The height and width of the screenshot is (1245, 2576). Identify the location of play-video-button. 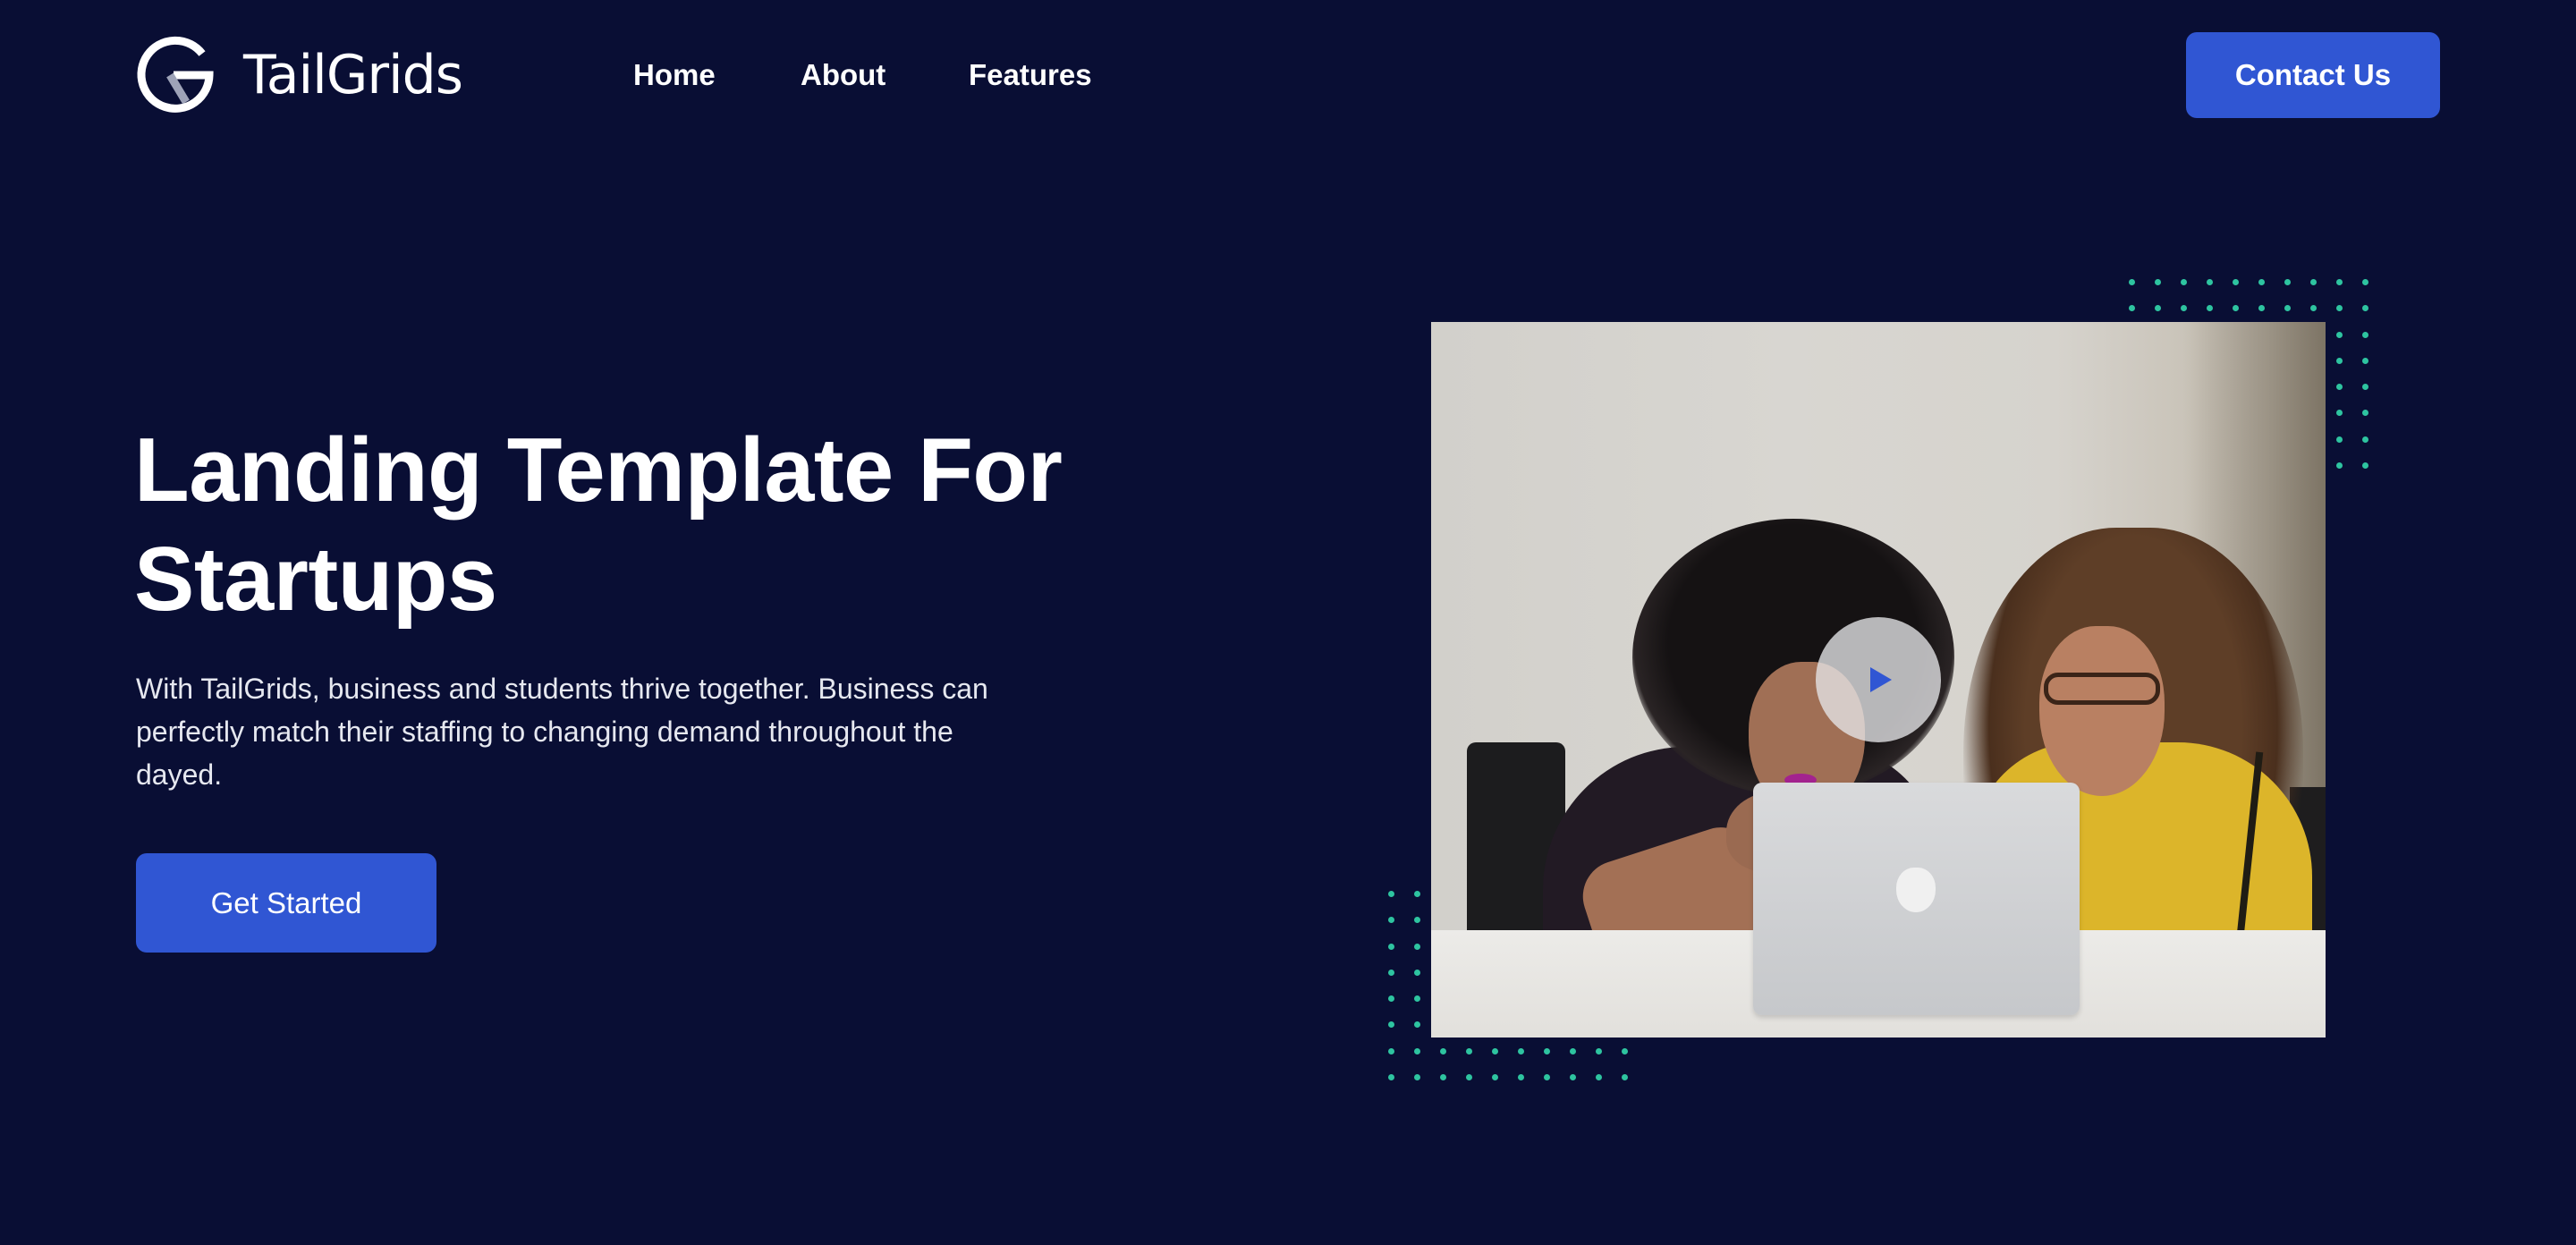
(1878, 679).